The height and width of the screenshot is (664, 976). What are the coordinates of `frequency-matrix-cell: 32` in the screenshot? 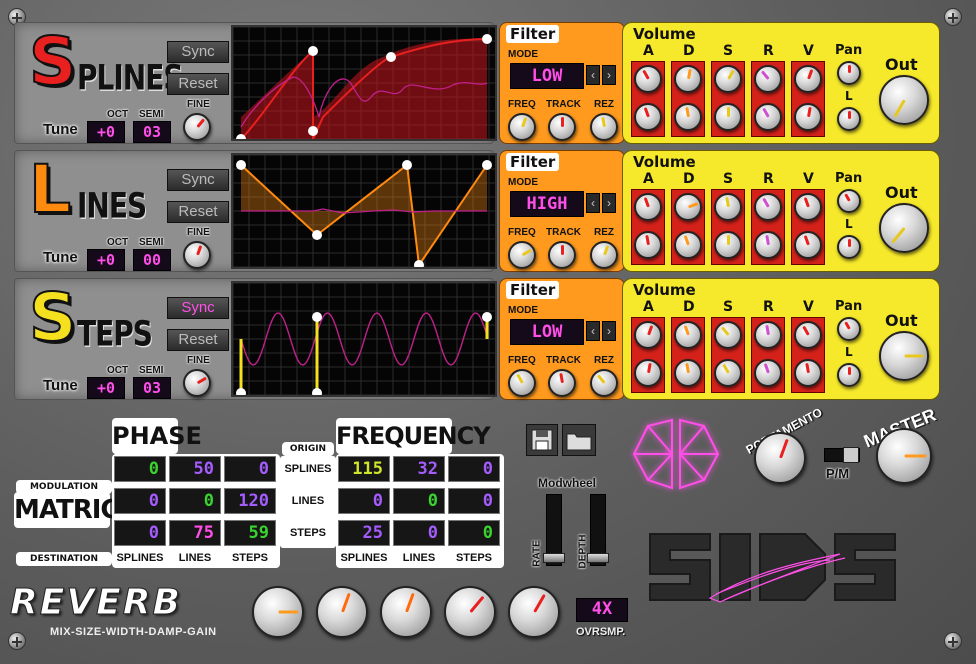 It's located at (419, 469).